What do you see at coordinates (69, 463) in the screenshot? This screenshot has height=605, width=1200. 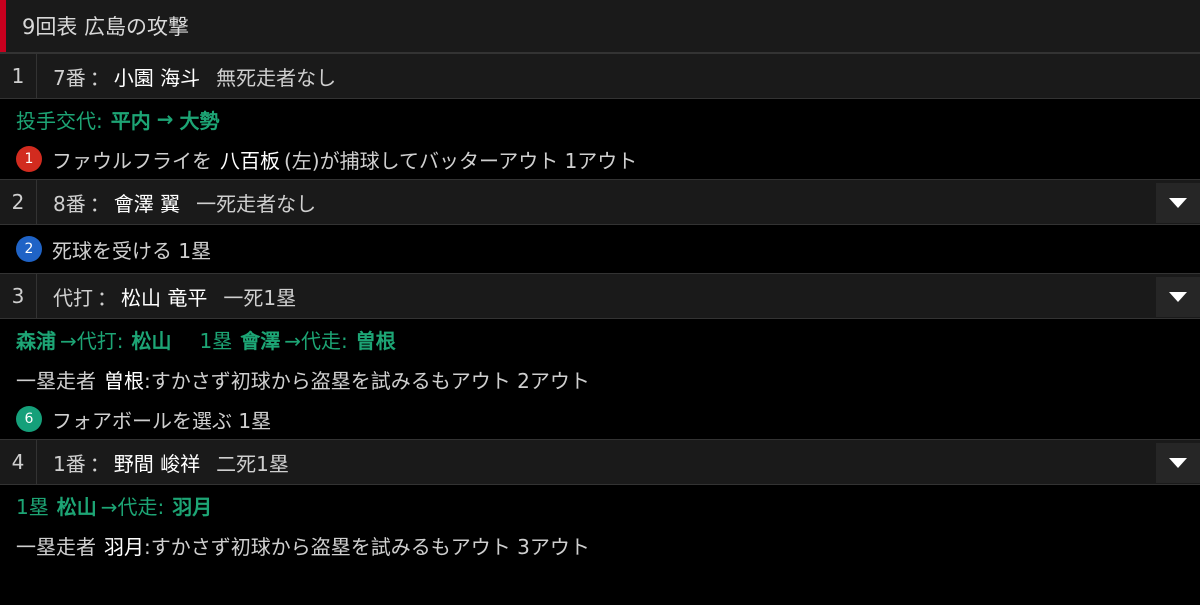 I see `batting-order: 1番` at bounding box center [69, 463].